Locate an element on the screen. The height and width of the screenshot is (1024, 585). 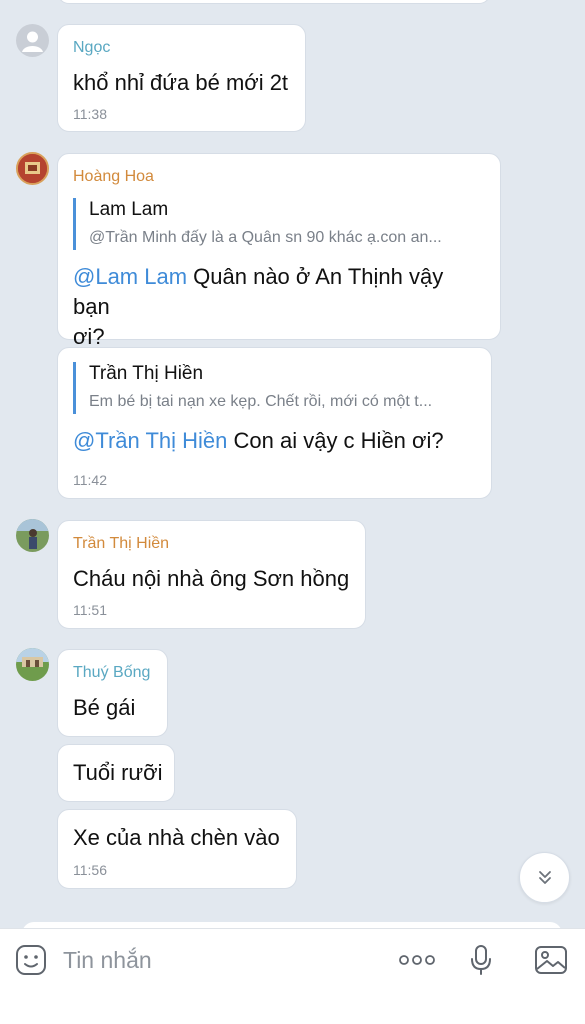
message-bubble-partial is located at coordinates (274, 2).